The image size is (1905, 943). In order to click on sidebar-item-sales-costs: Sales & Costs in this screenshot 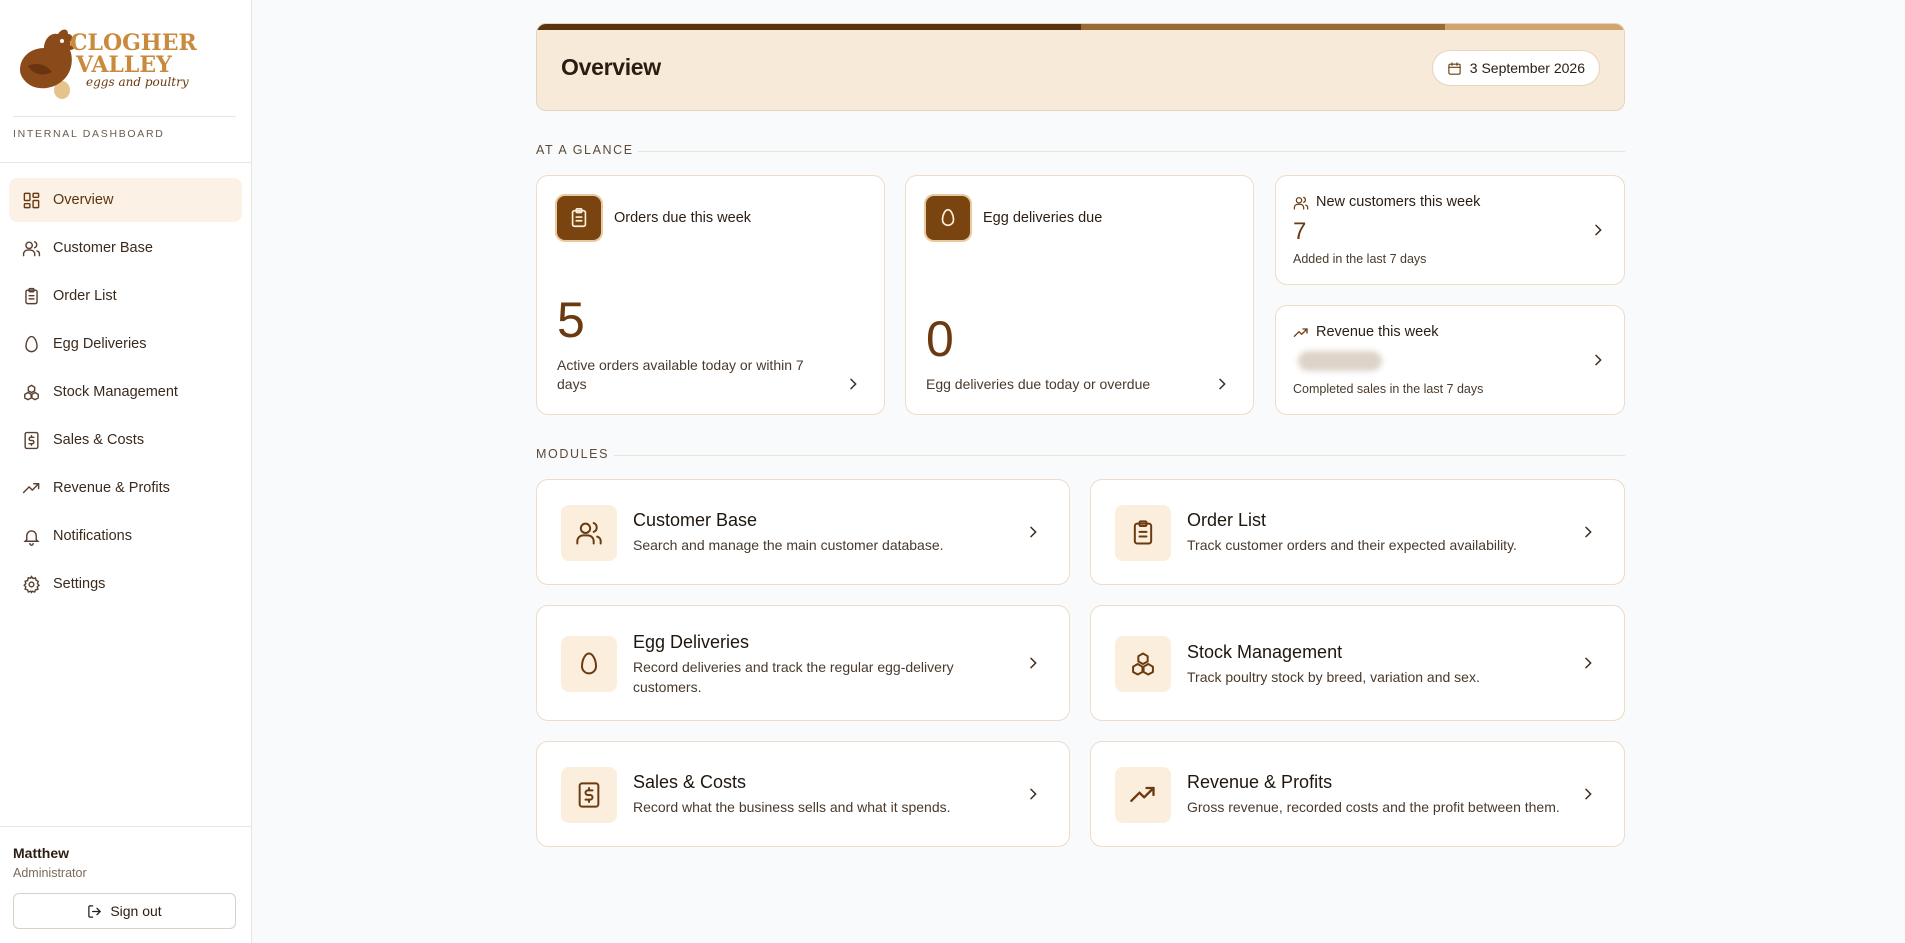, I will do `click(125, 440)`.